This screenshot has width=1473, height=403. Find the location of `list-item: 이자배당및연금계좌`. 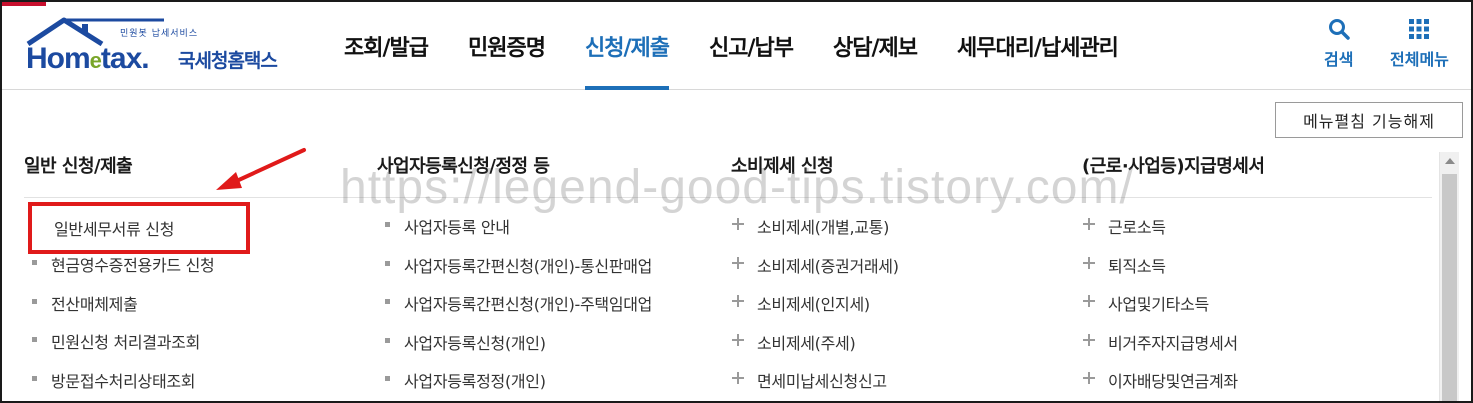

list-item: 이자배당및연금계좌 is located at coordinates (1158, 384).